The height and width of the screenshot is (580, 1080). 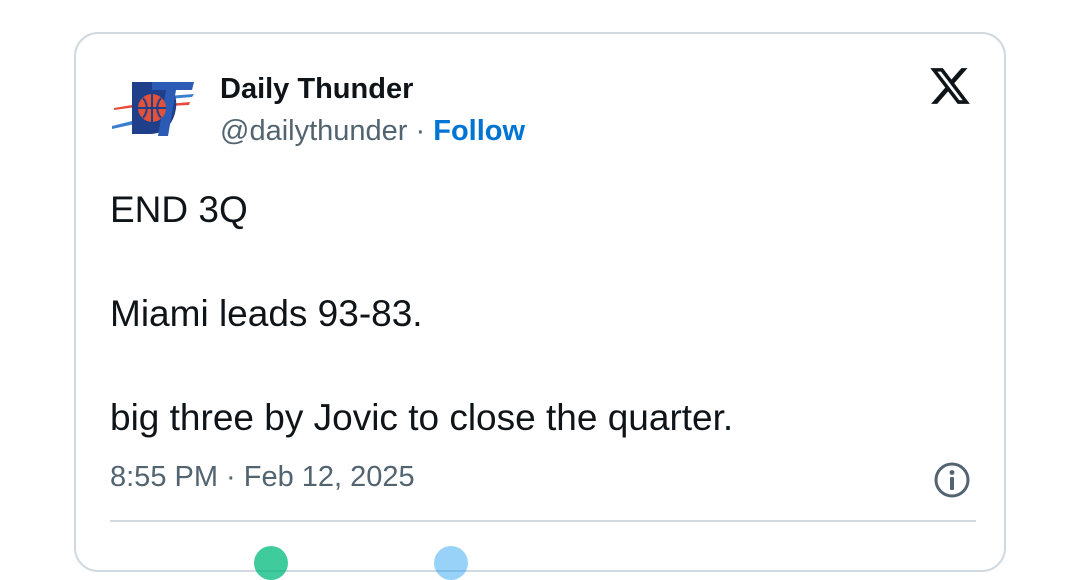 What do you see at coordinates (313, 131) in the screenshot?
I see `author-handle: @dailythunder` at bounding box center [313, 131].